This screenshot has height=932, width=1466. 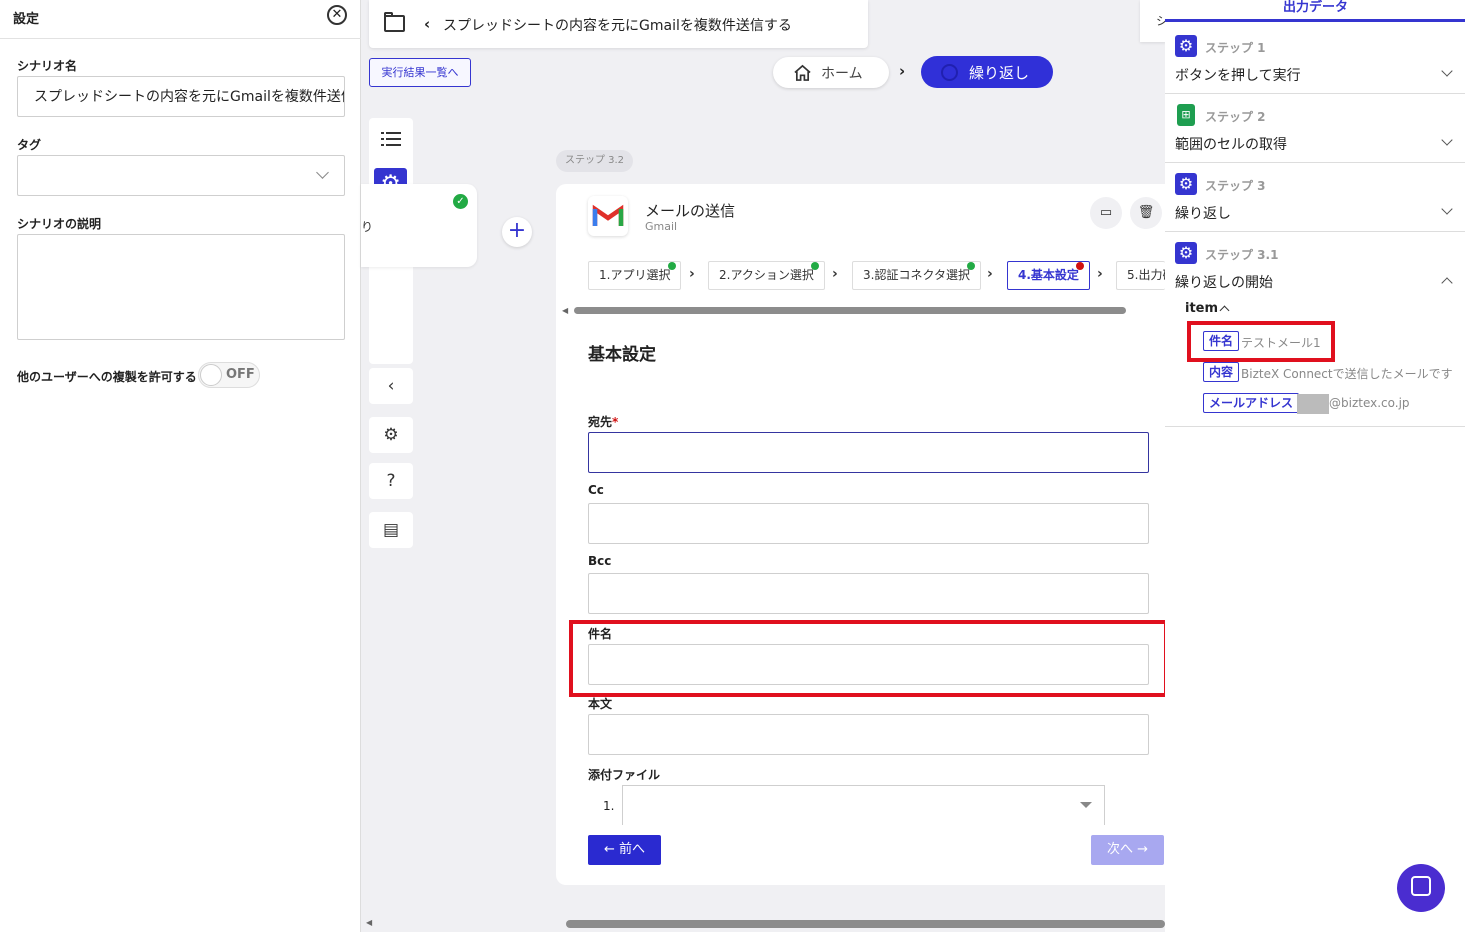 What do you see at coordinates (949, 72) in the screenshot?
I see `loop-icon` at bounding box center [949, 72].